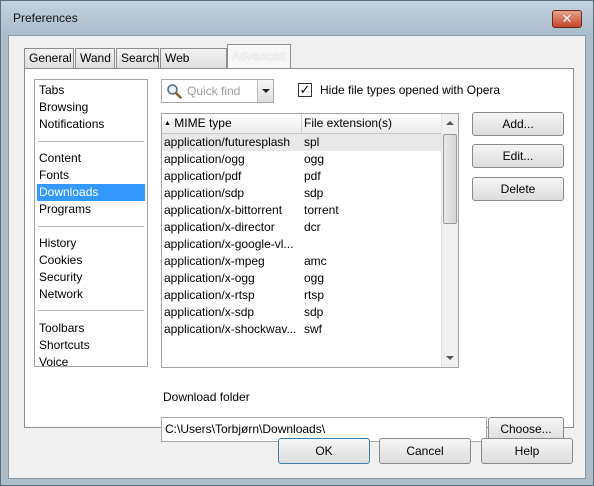  I want to click on close-icon: ✕, so click(567, 18).